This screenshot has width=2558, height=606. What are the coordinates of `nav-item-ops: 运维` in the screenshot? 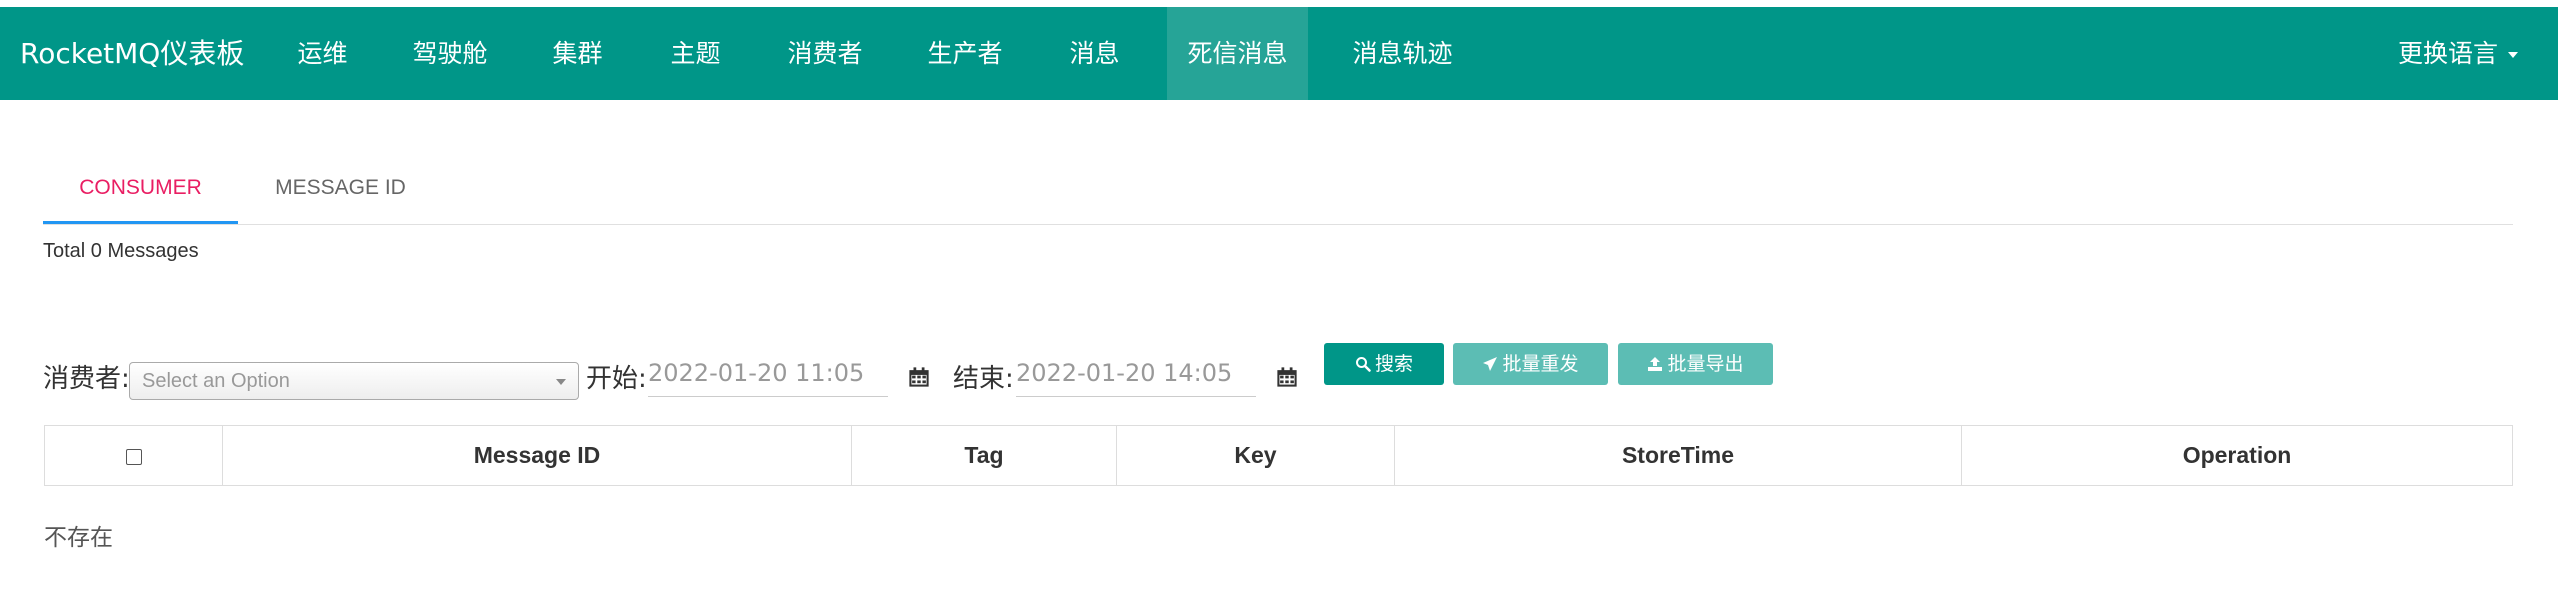 It's located at (322, 53).